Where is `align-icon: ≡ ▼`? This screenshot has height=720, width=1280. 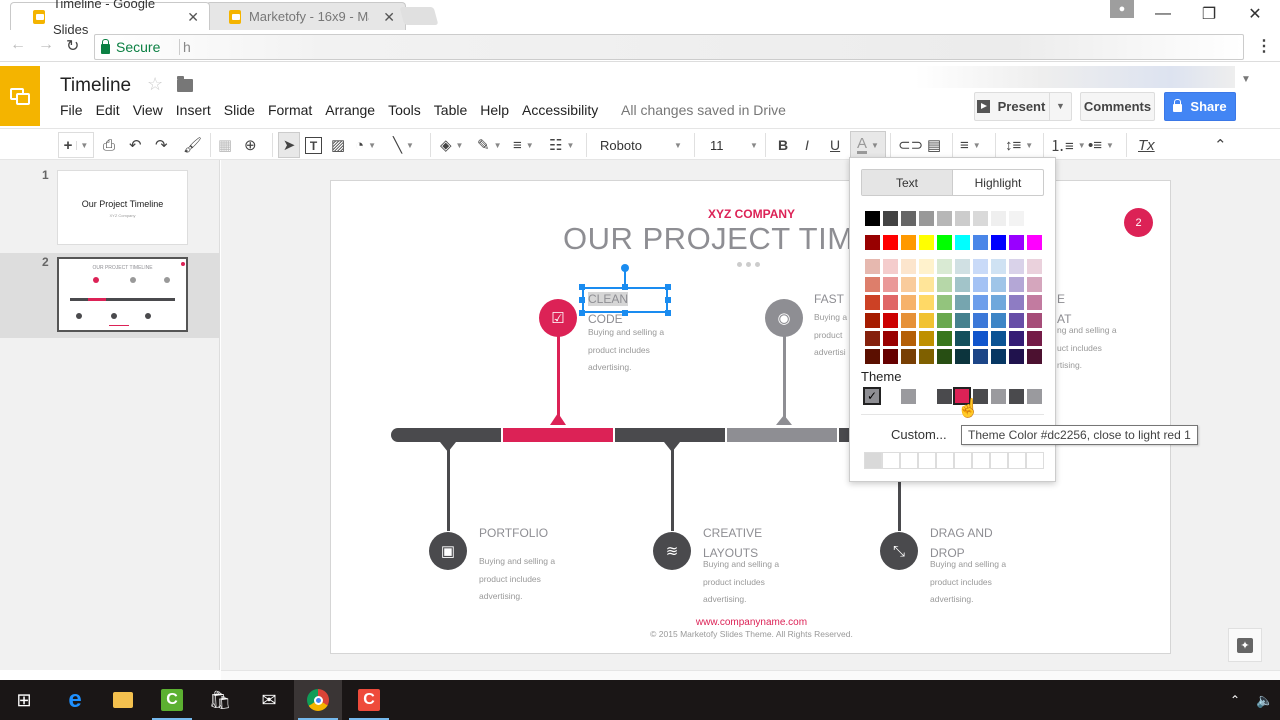
align-icon: ≡ ▼ is located at coordinates (970, 145).